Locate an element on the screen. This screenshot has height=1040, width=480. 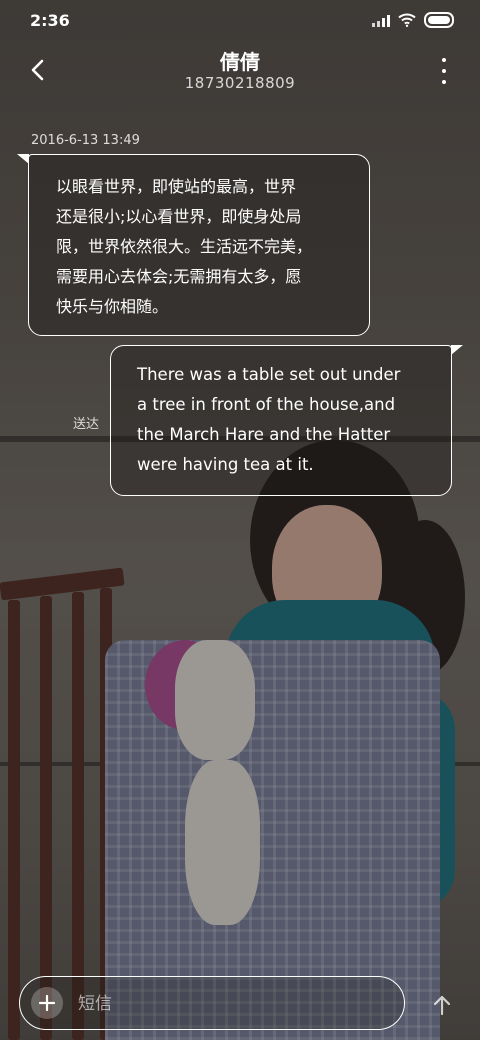
status-icons is located at coordinates (413, 20).